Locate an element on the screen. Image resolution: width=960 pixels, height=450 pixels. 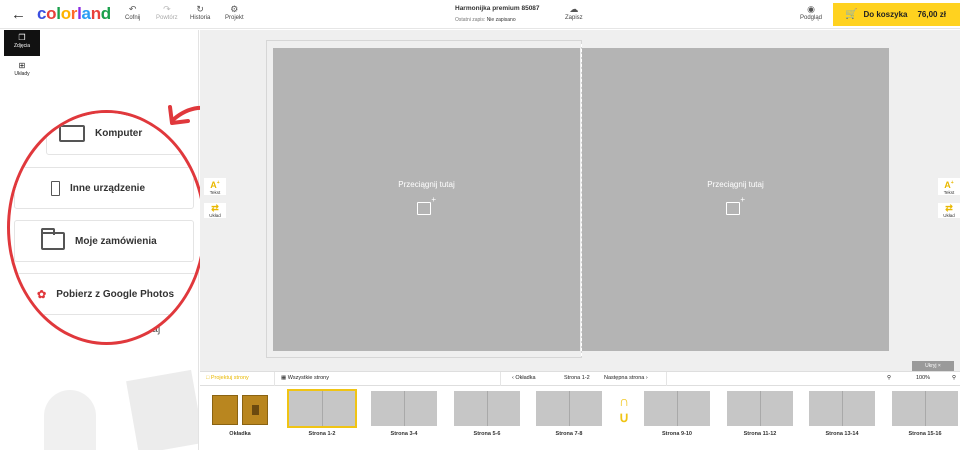
cover-thumb-front is located at coordinates (255, 410).